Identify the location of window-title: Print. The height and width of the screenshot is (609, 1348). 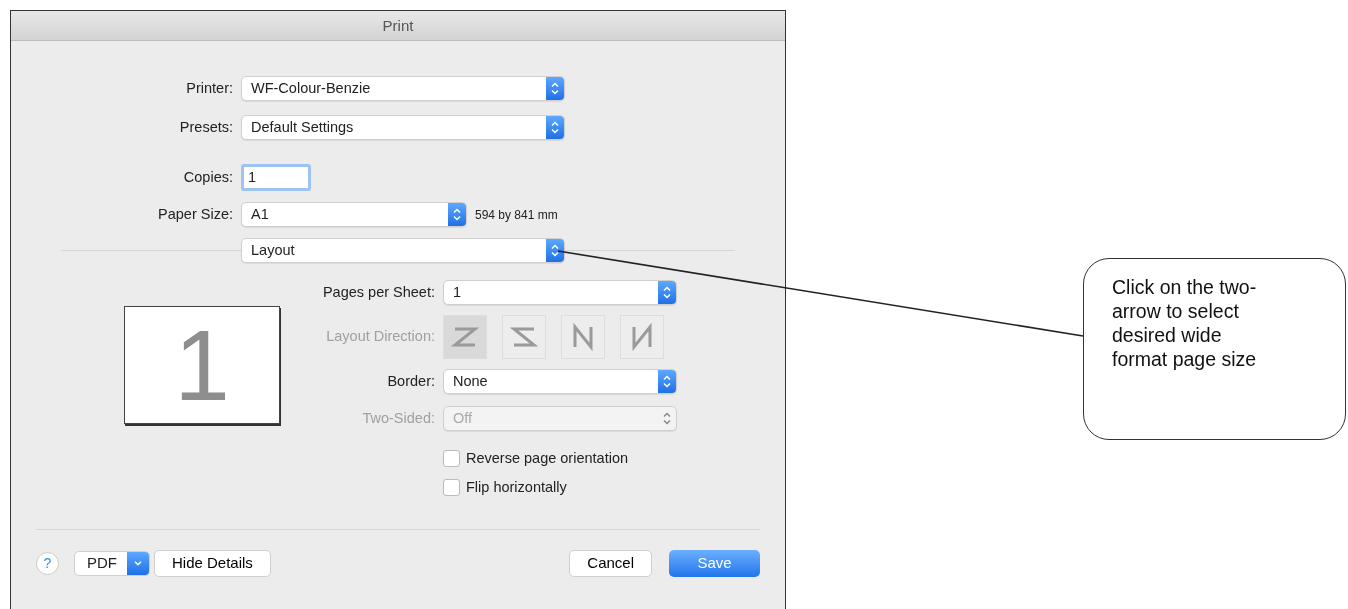
(398, 26).